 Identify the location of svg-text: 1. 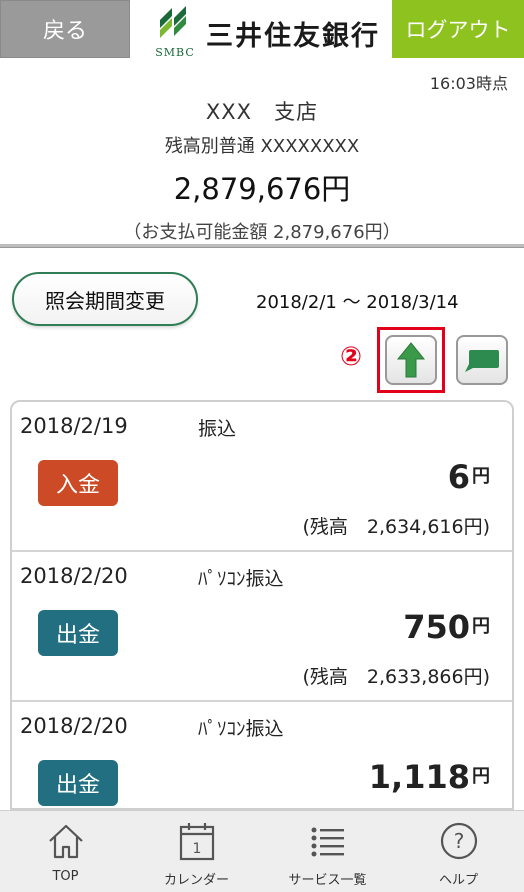
(196, 849).